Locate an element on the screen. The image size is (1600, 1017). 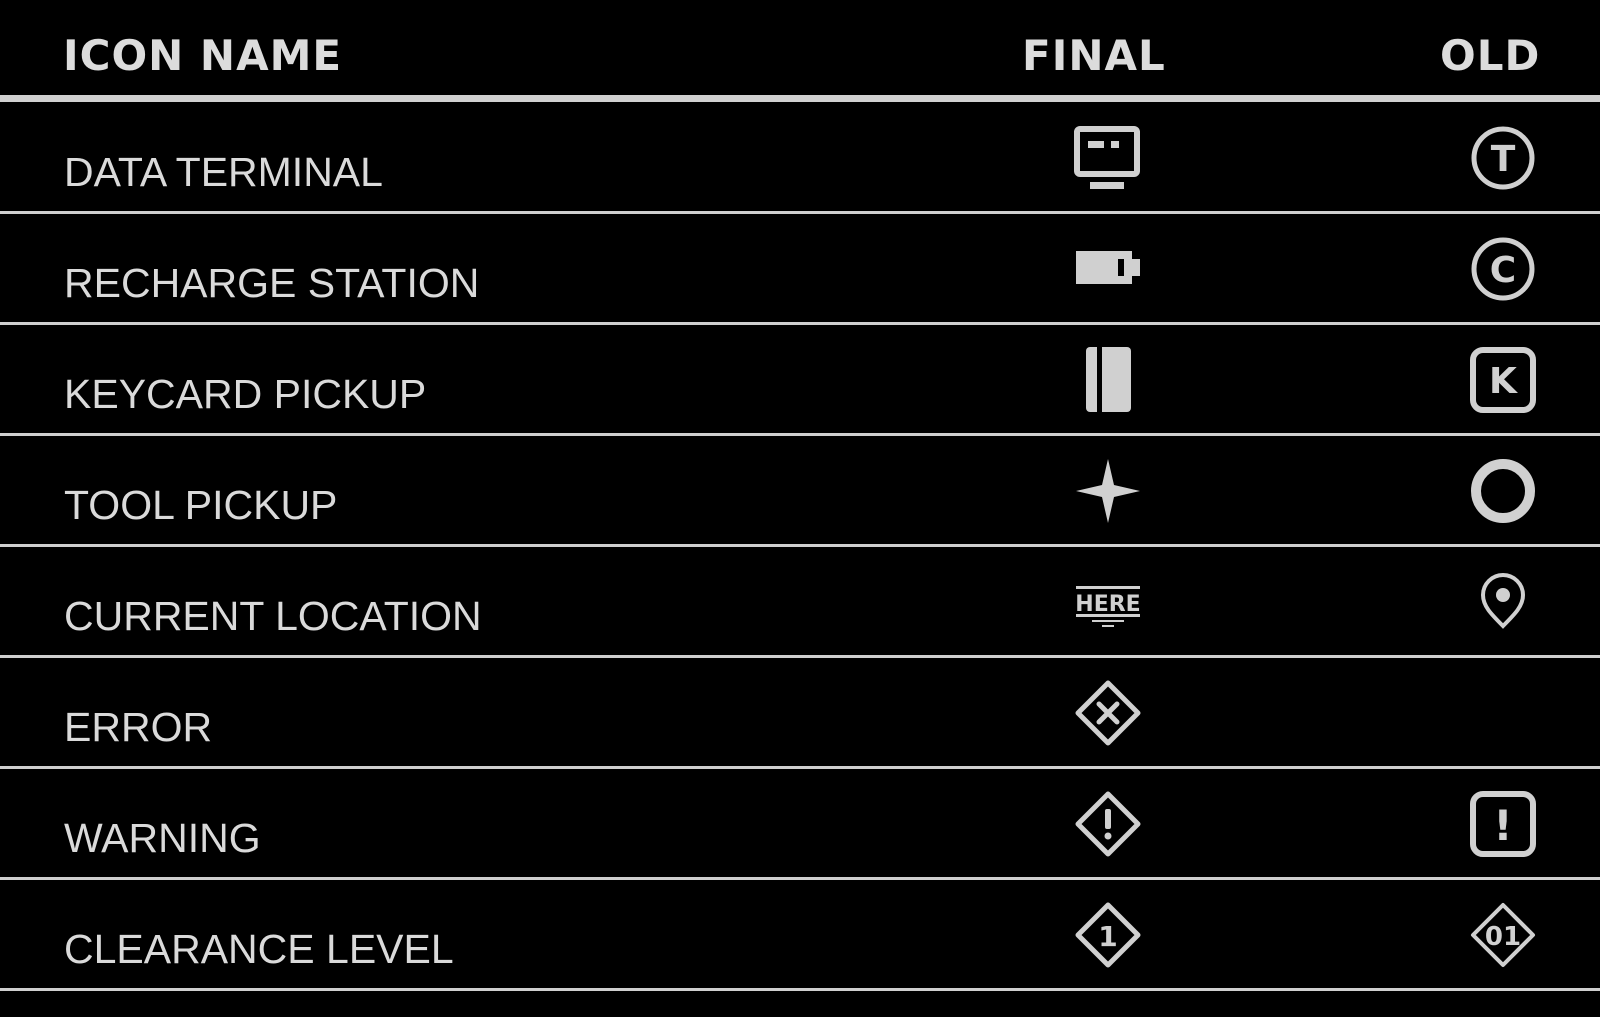
row-label: RECHARGE STATION is located at coordinates (272, 283).